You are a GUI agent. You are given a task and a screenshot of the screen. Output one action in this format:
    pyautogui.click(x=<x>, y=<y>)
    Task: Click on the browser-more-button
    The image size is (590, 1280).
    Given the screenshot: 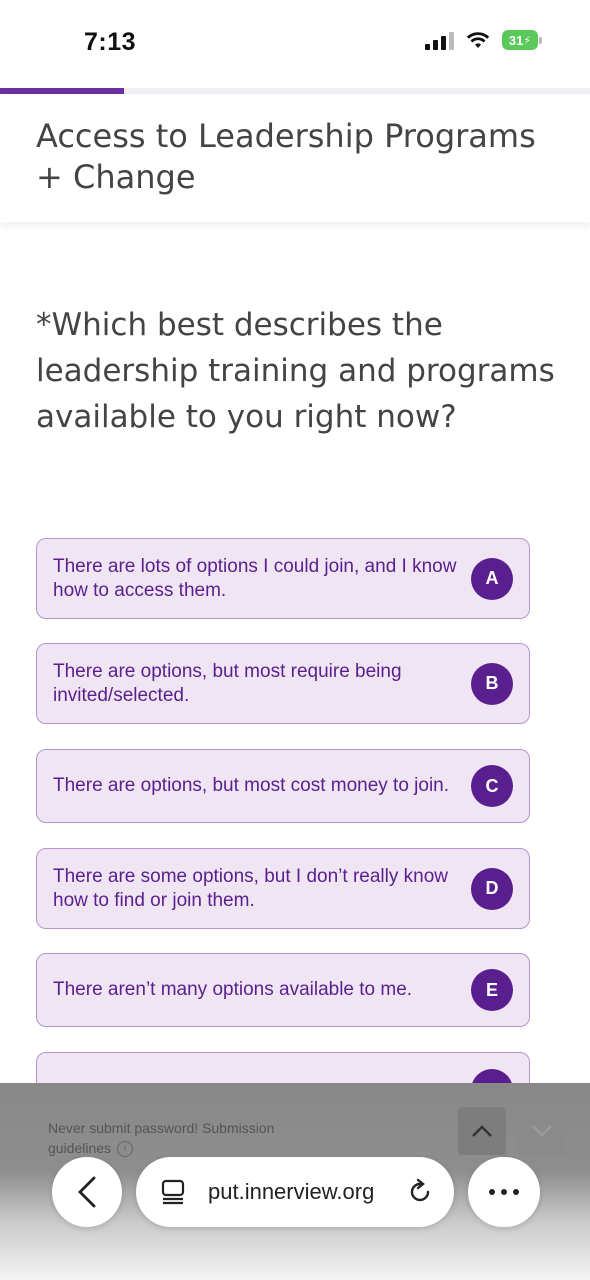 What is the action you would take?
    pyautogui.click(x=504, y=1192)
    